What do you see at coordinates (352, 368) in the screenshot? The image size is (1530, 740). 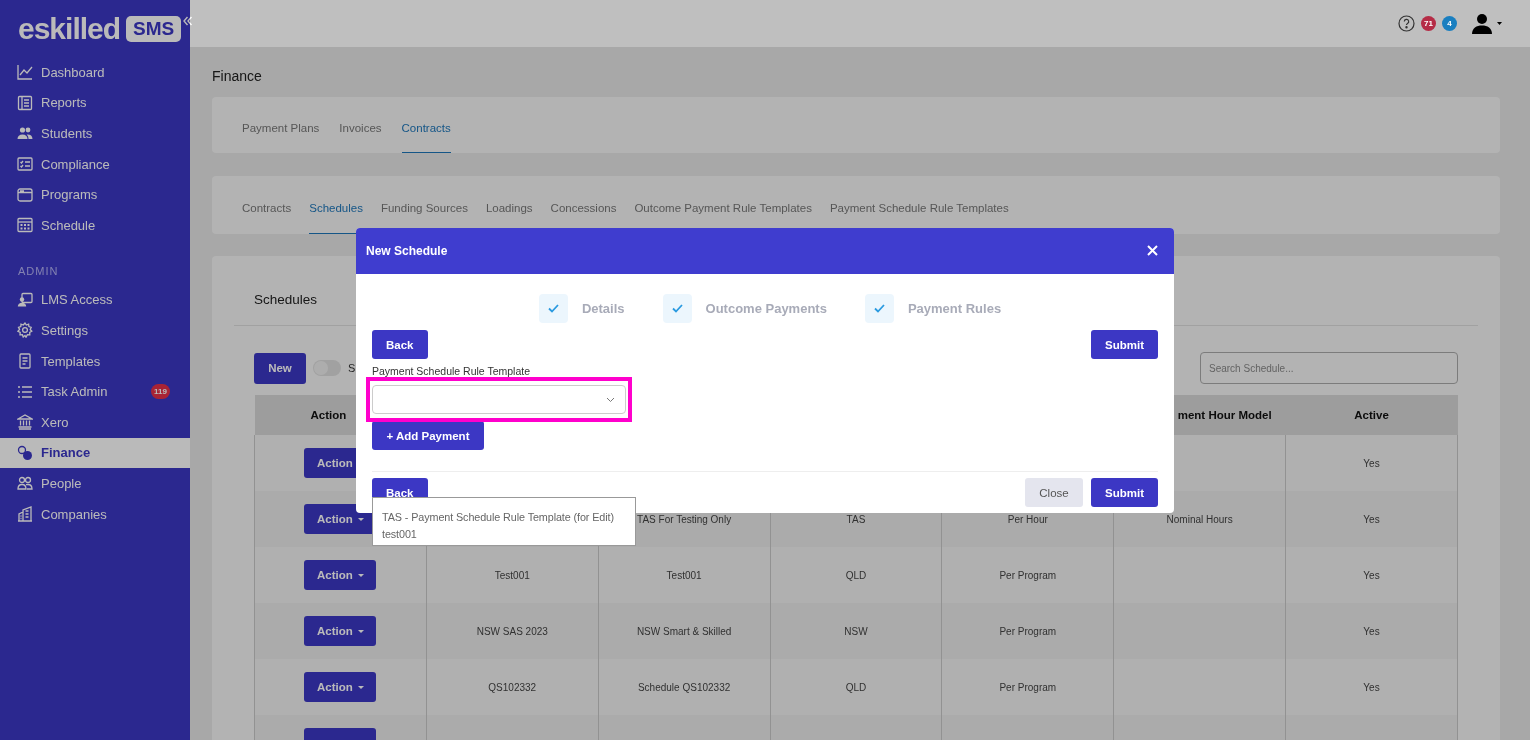 I see `toggle-label: S` at bounding box center [352, 368].